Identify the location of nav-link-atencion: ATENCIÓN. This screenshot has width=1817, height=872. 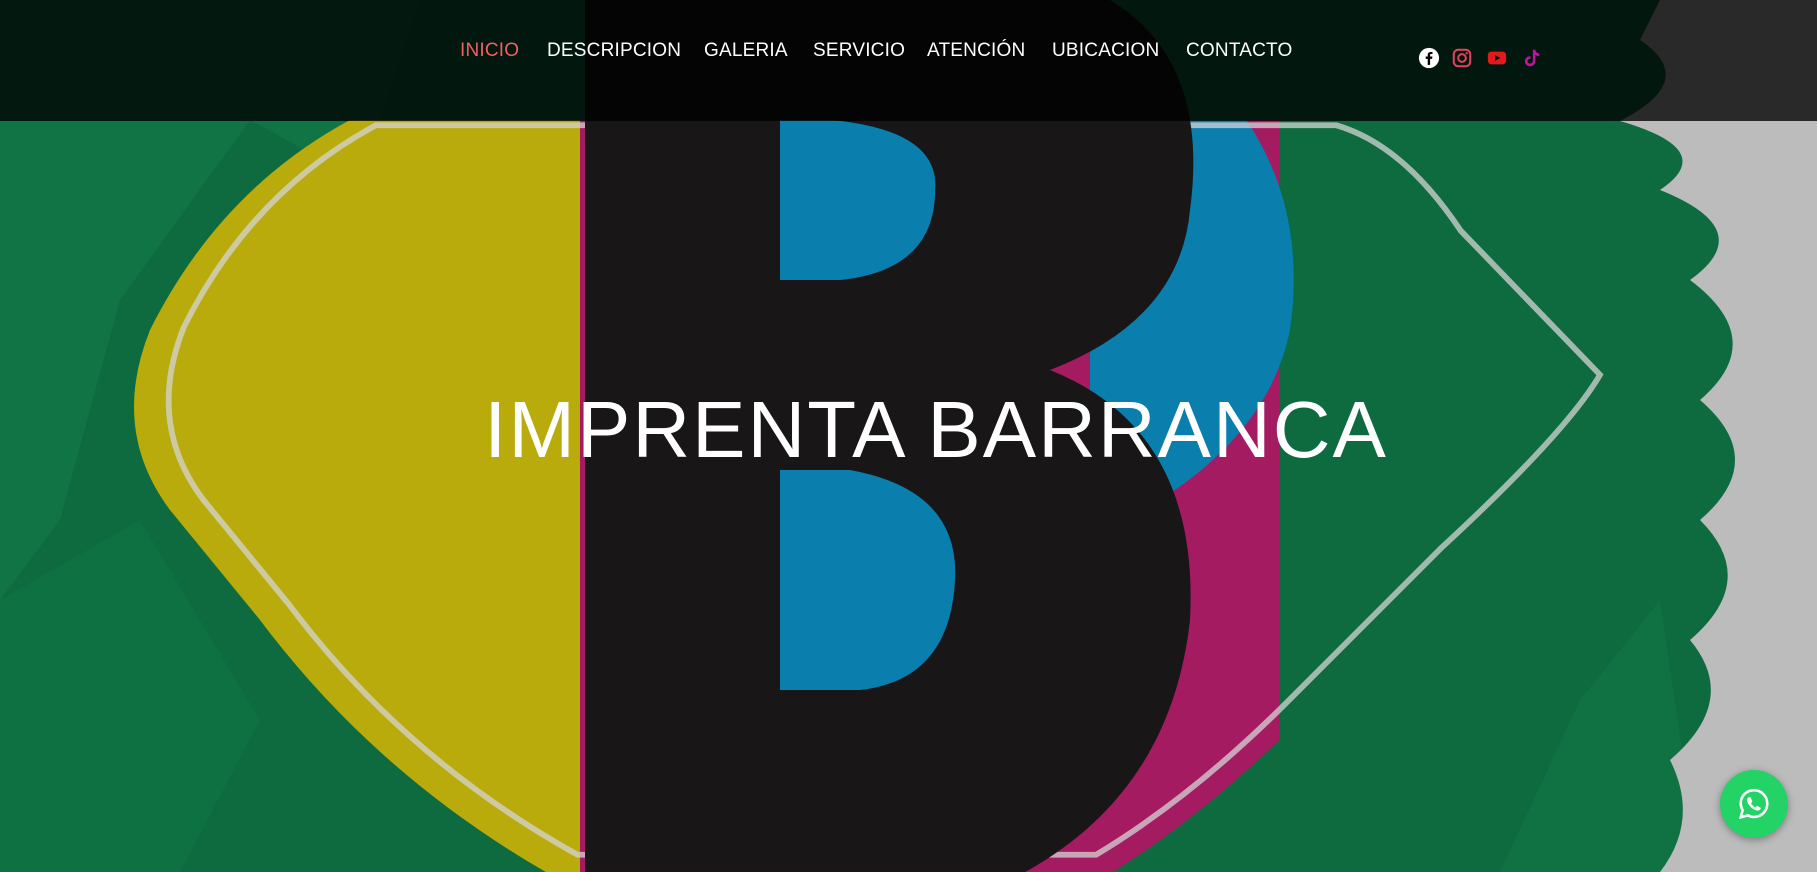
(976, 51).